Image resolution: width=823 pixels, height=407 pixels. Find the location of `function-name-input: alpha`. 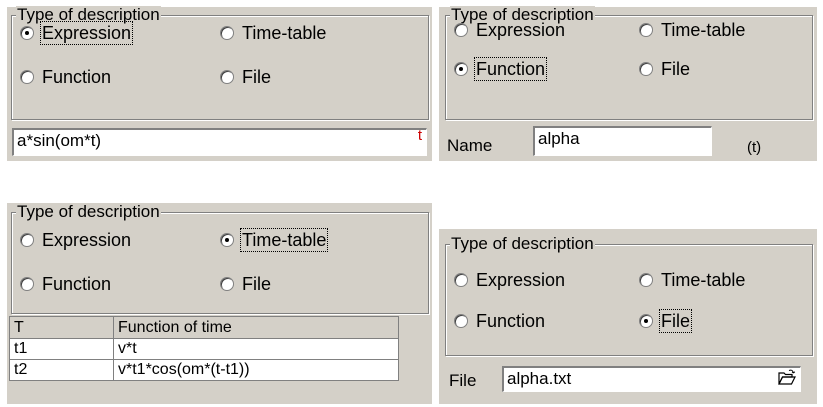

function-name-input: alpha is located at coordinates (622, 141).